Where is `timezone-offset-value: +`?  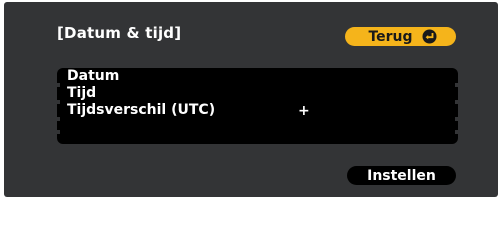
timezone-offset-value: + is located at coordinates (304, 111).